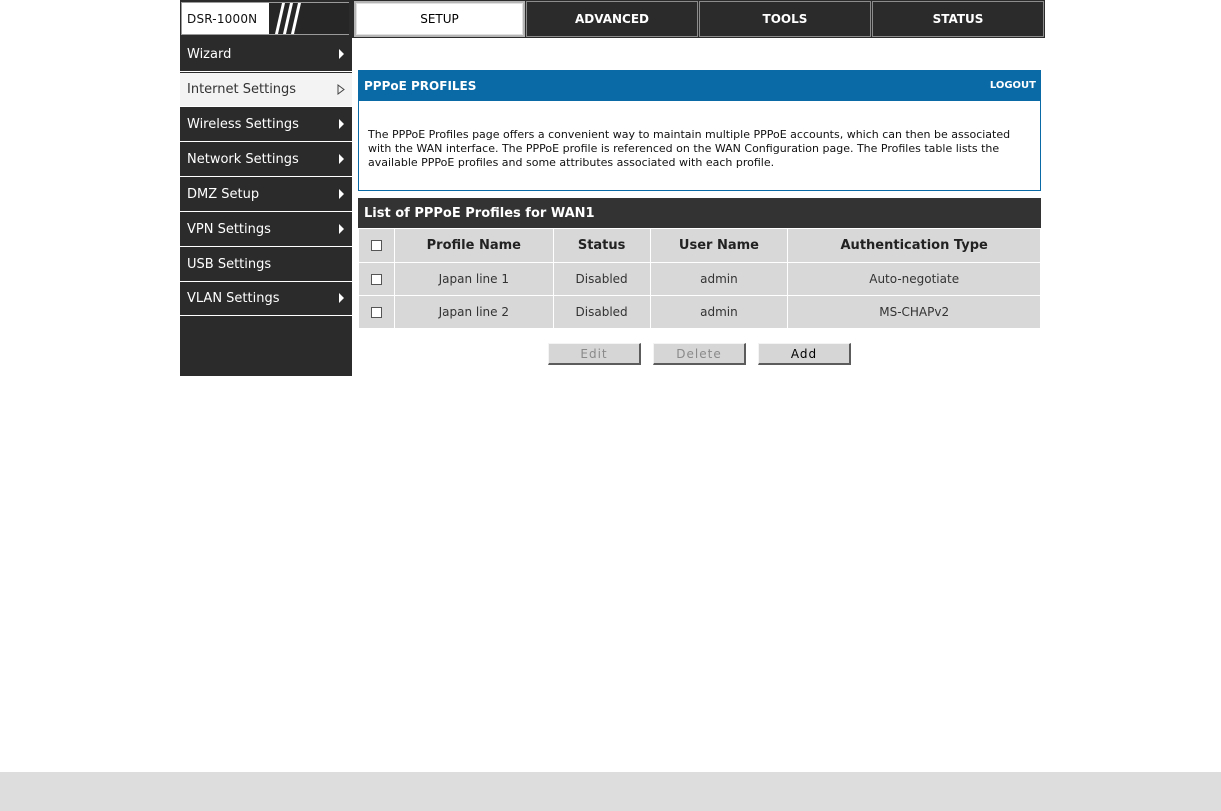  I want to click on sidebar-item-usb-settings: USB Settings, so click(266, 265).